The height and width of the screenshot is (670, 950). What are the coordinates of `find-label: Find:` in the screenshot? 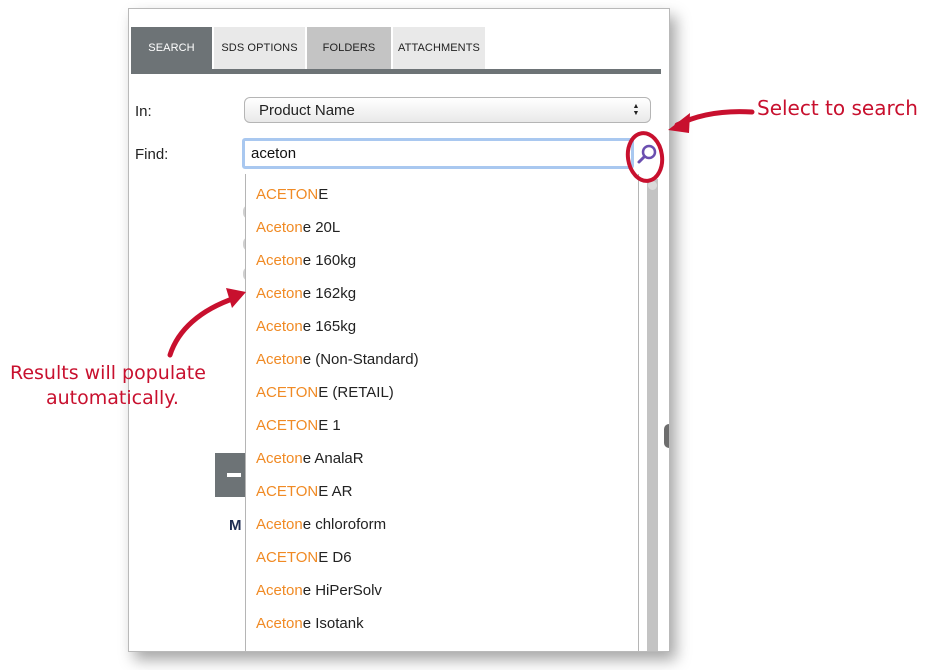 It's located at (152, 154).